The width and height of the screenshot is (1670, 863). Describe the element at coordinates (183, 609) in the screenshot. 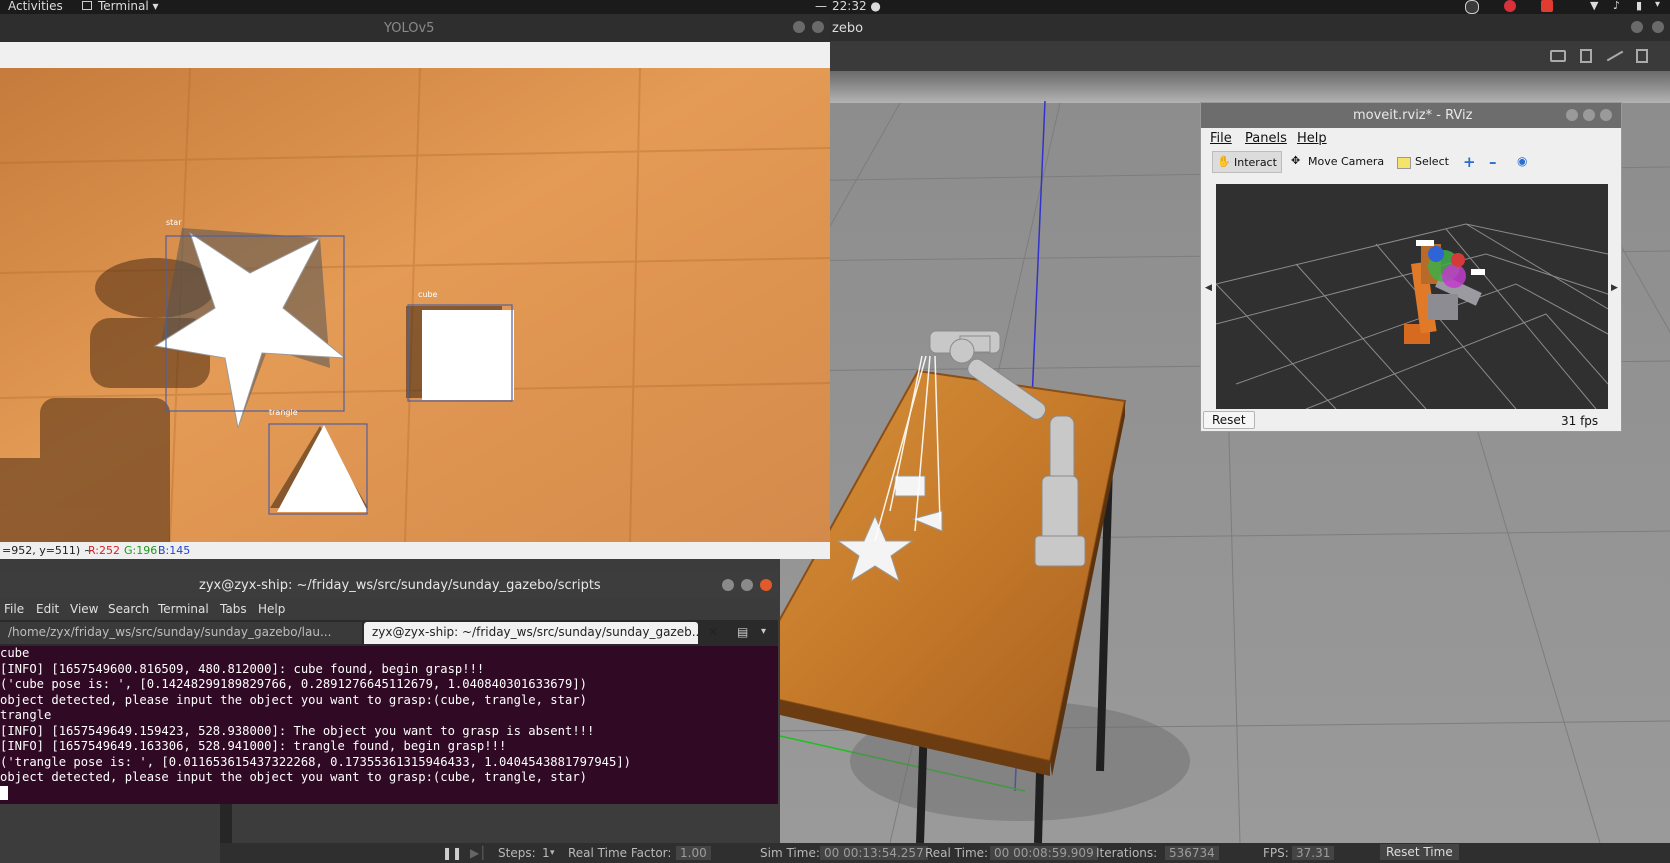

I see `menu-terminal: Terminal` at that location.